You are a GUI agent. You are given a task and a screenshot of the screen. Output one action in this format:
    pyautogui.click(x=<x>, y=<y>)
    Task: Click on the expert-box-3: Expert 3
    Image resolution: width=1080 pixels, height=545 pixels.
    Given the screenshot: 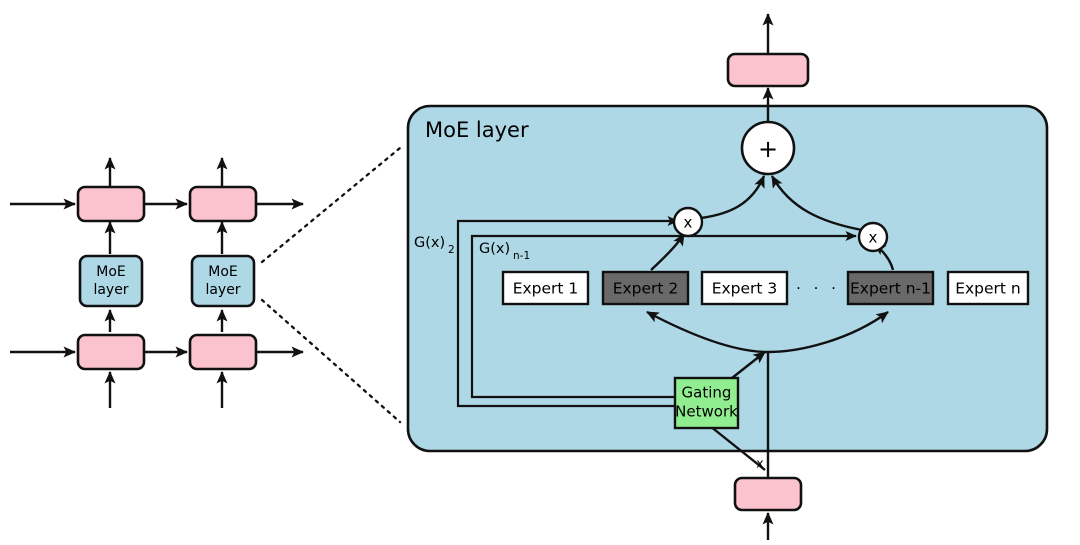 What is the action you would take?
    pyautogui.click(x=744, y=288)
    